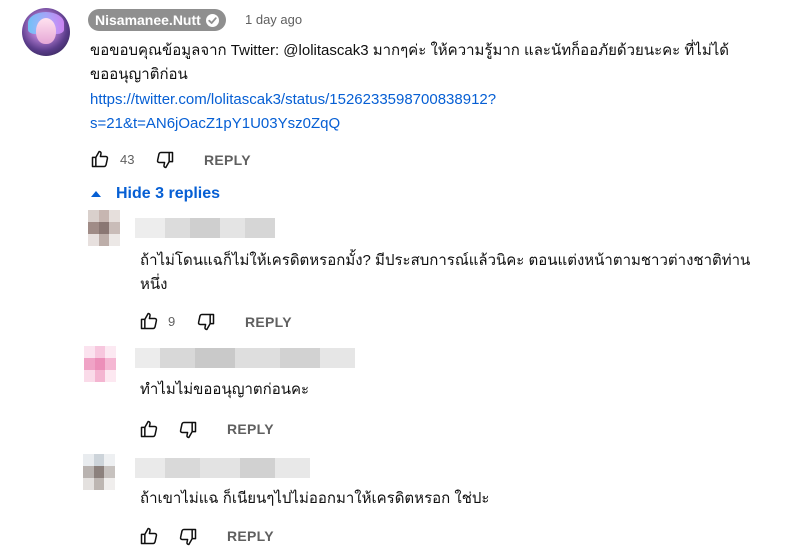  What do you see at coordinates (212, 20) in the screenshot?
I see `verified-check-icon` at bounding box center [212, 20].